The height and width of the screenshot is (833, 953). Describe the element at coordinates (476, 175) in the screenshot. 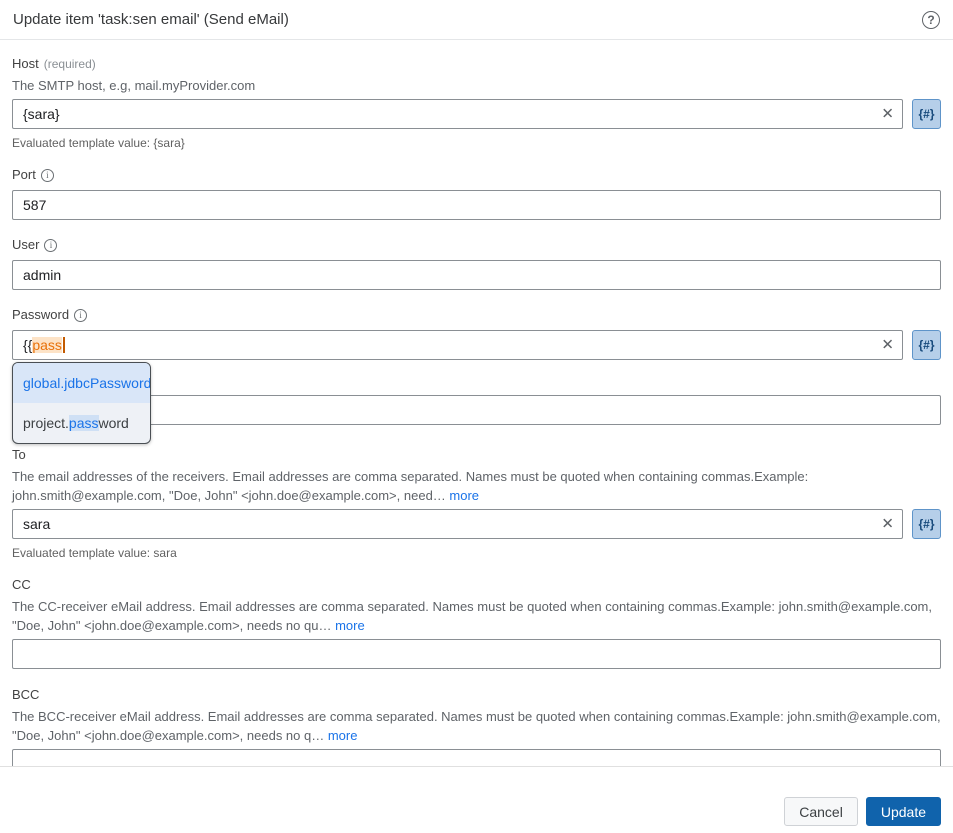

I see `port-label: Port i` at that location.